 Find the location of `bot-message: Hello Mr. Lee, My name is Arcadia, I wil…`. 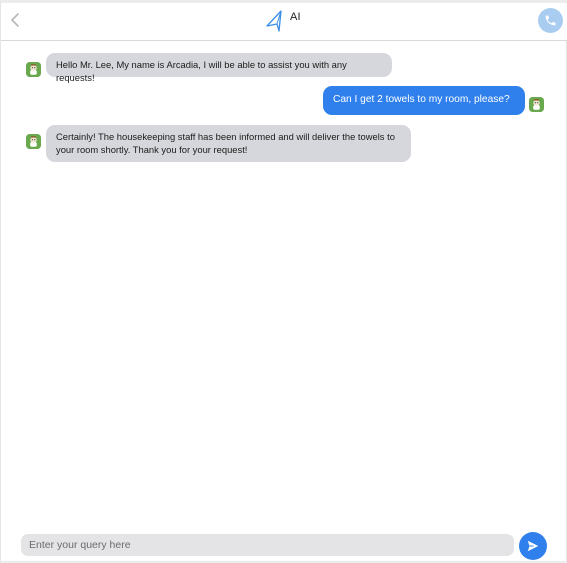

bot-message: Hello Mr. Lee, My name is Arcadia, I wil… is located at coordinates (219, 68).